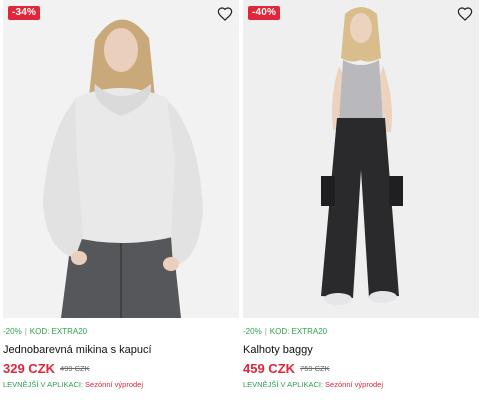  What do you see at coordinates (24, 13) in the screenshot?
I see `discount-badge: -34%` at bounding box center [24, 13].